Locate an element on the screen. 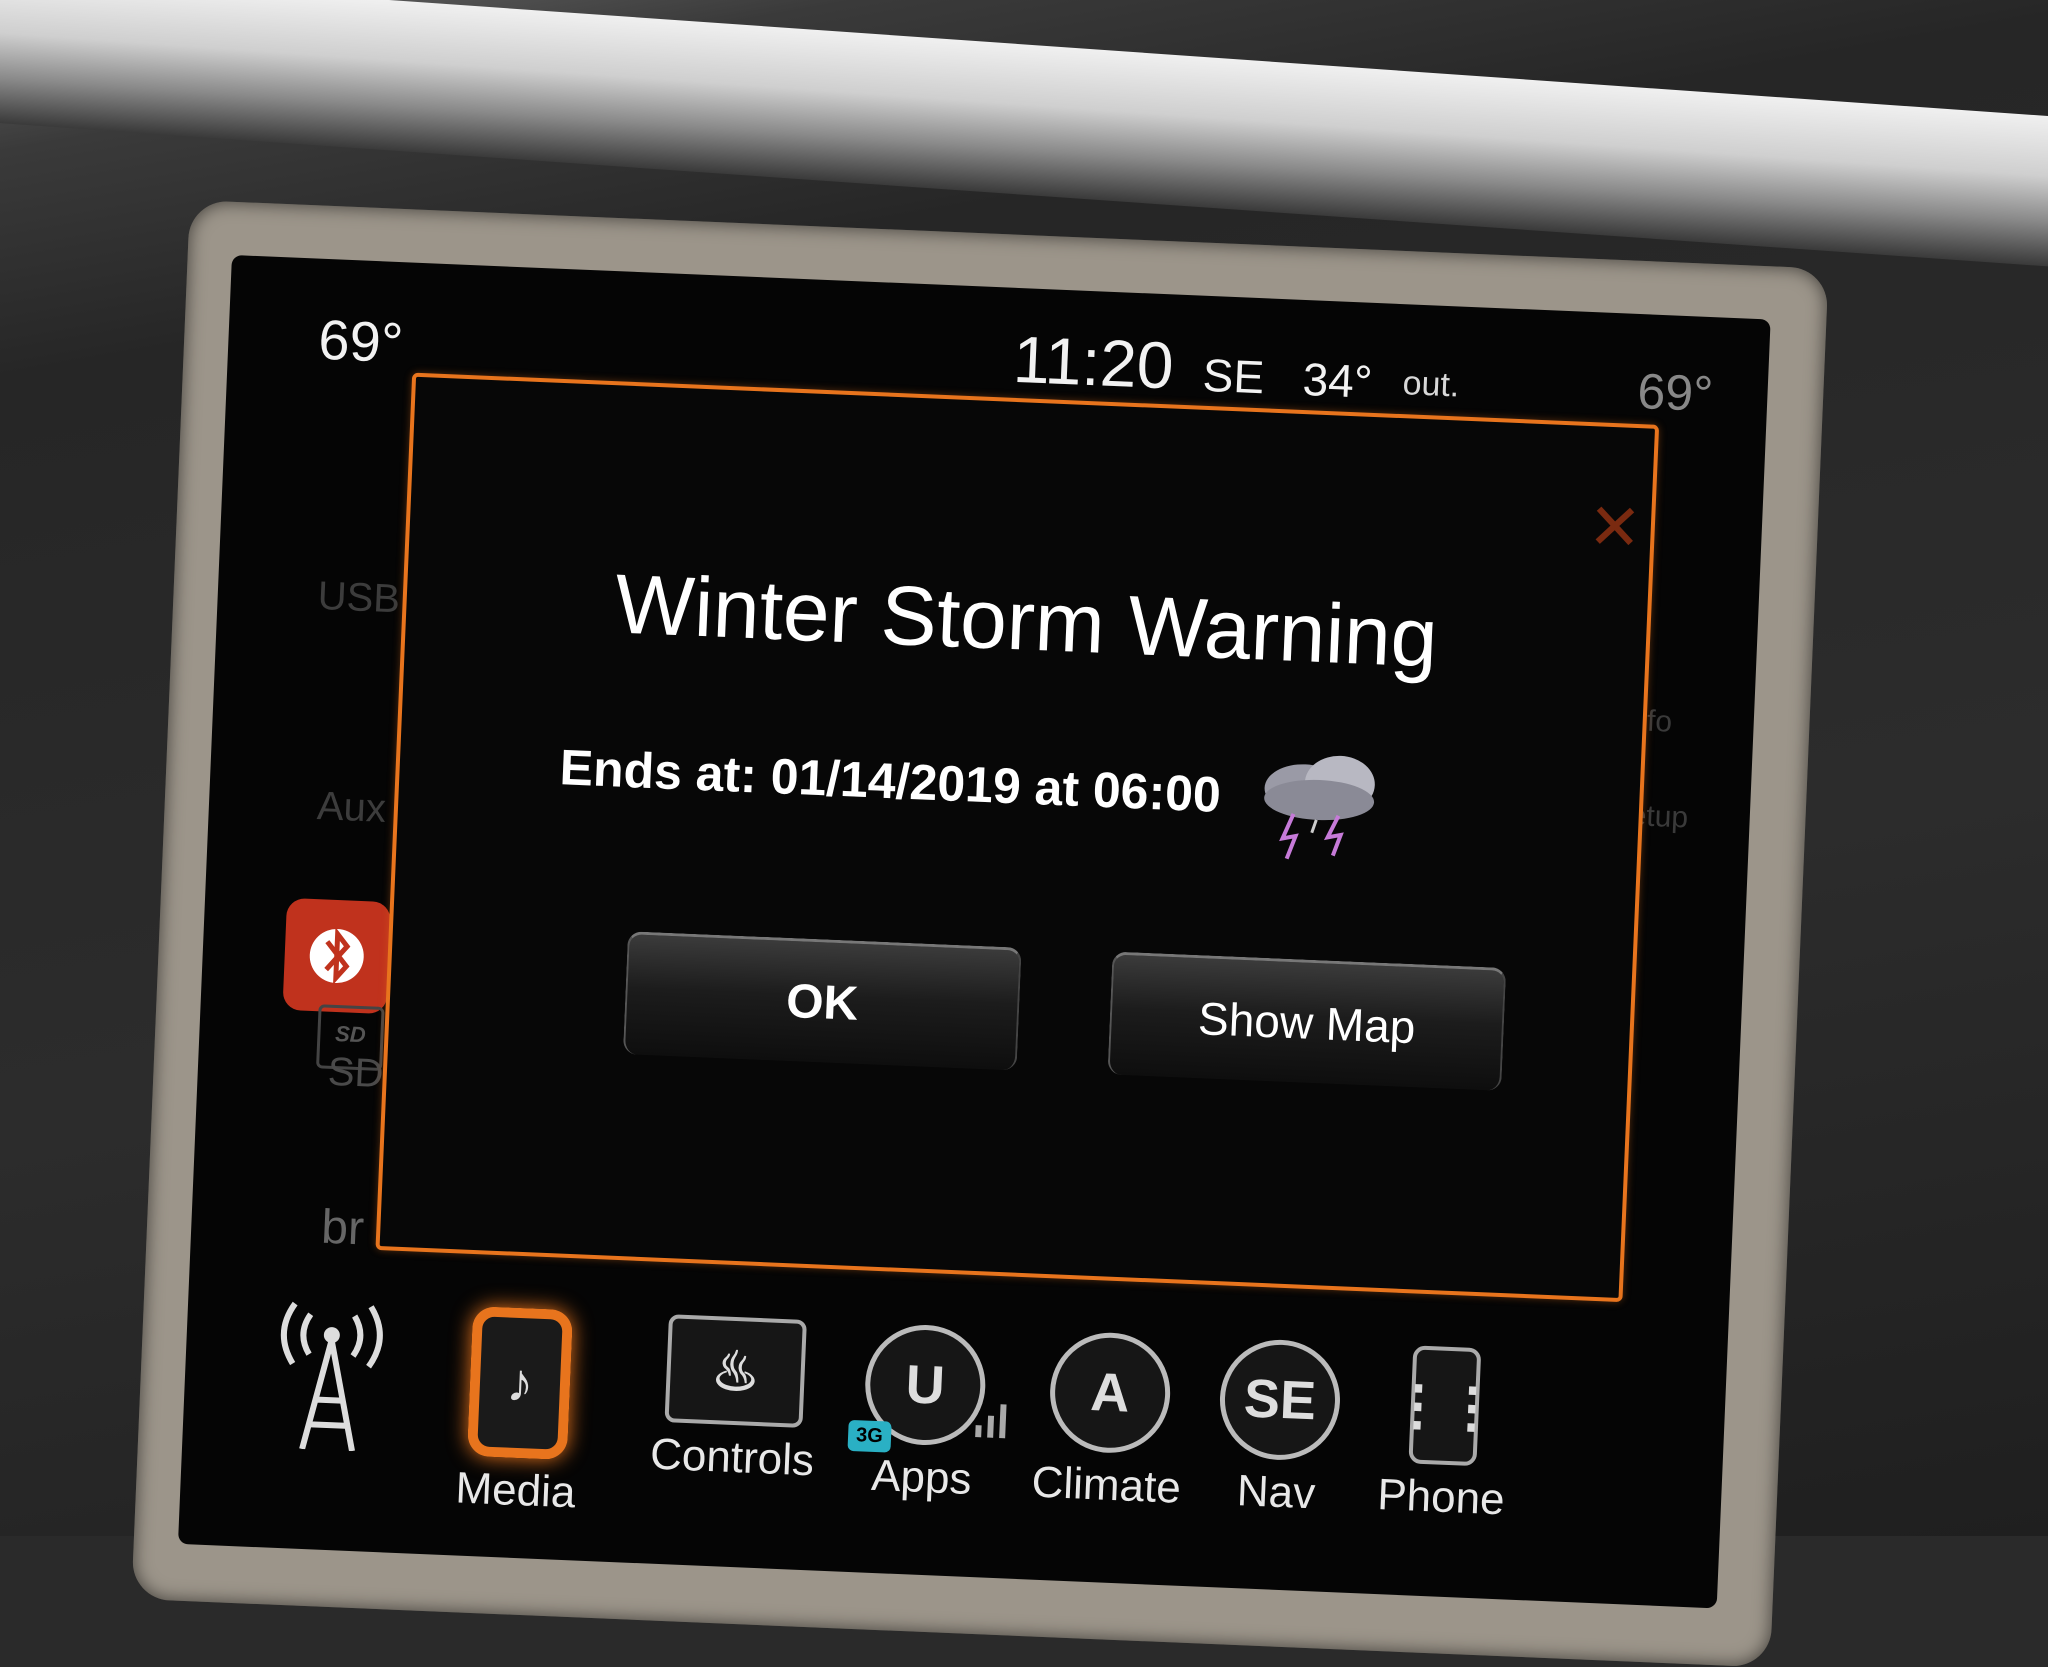 This screenshot has height=1667, width=2048. nav-item-phone: ⋮⋮ Phone is located at coordinates (1443, 1434).